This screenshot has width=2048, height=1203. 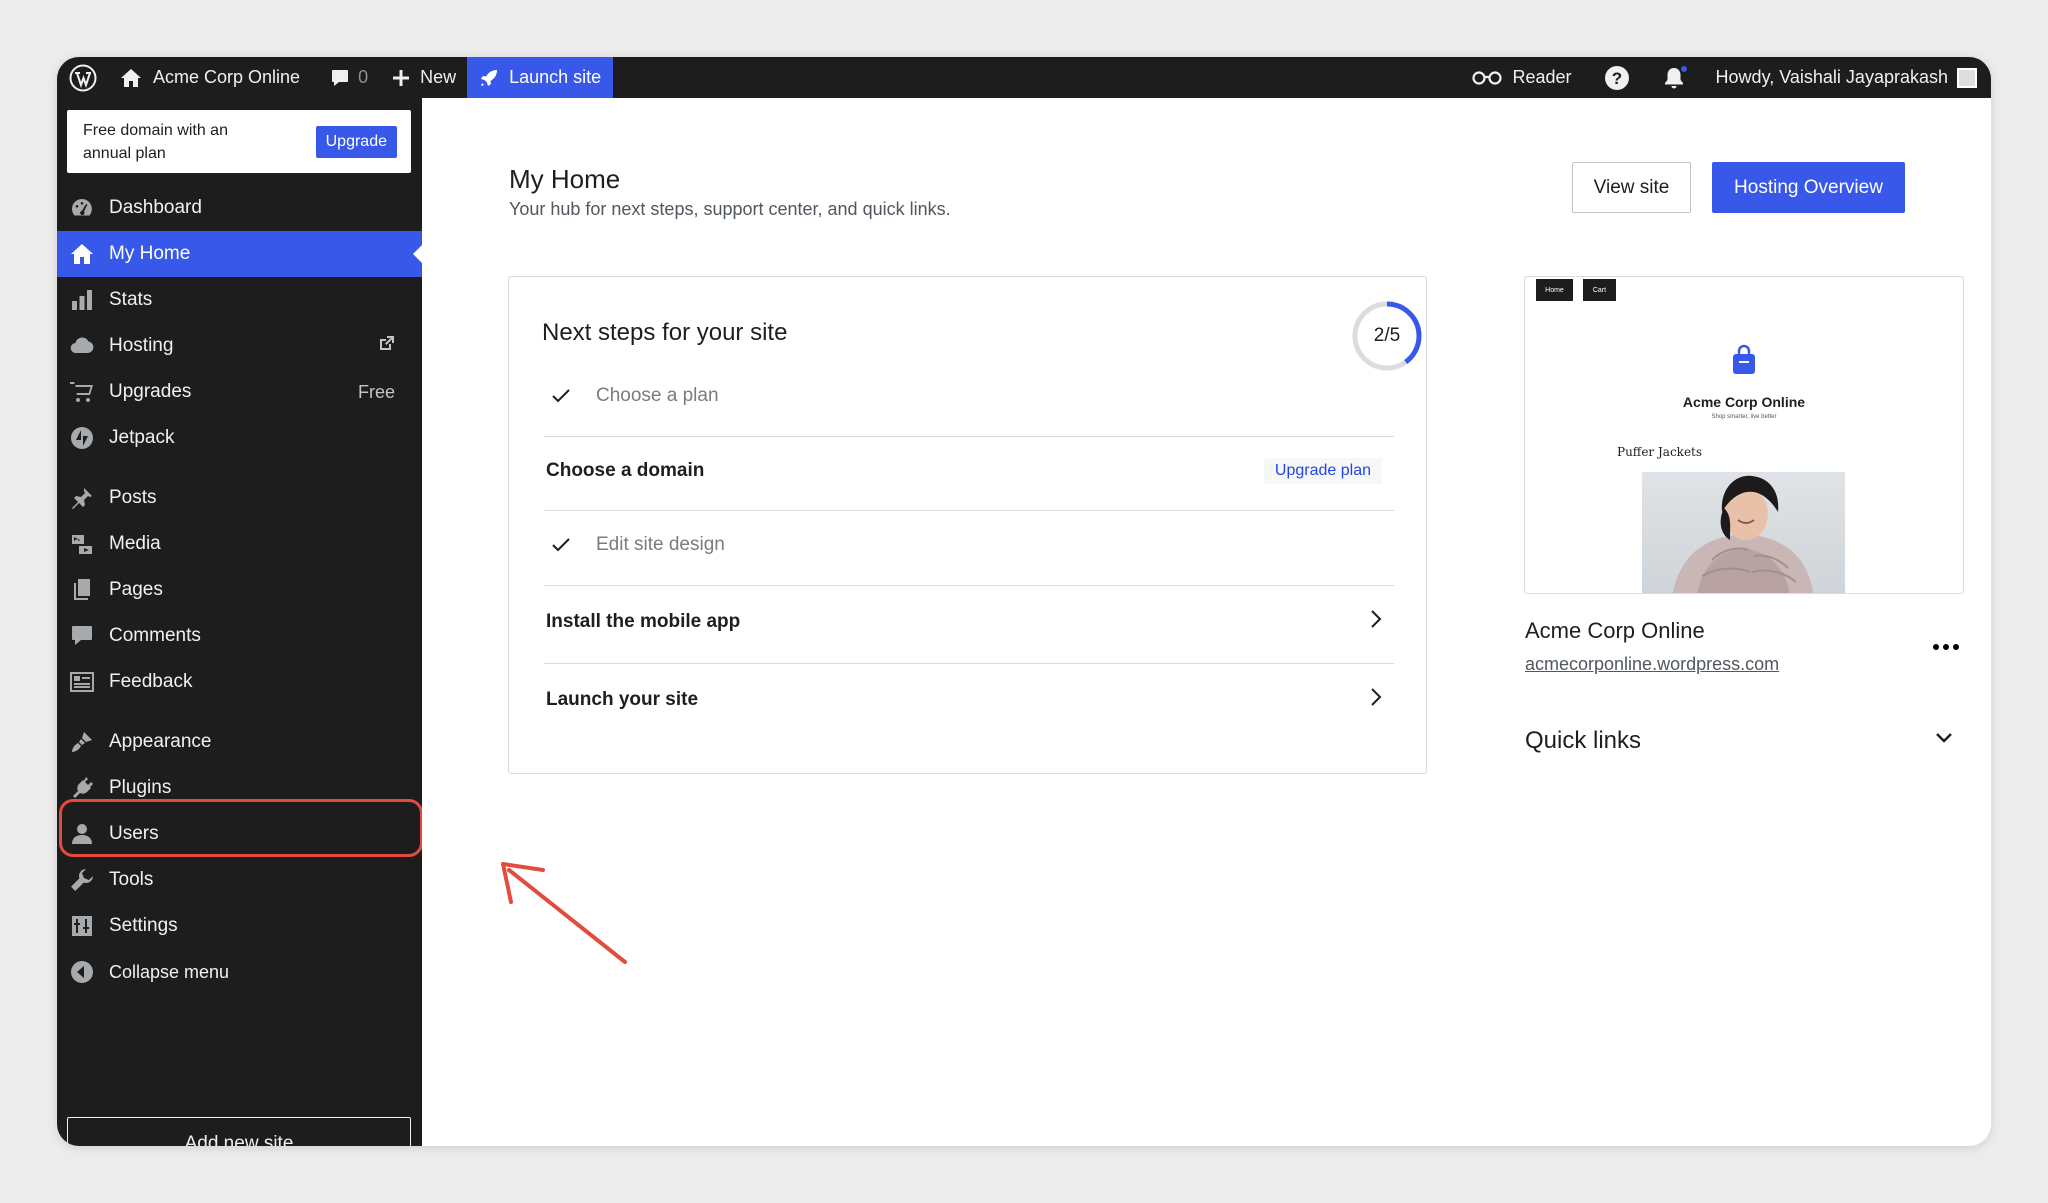 I want to click on sidebar-item-media: Media, so click(x=239, y=544).